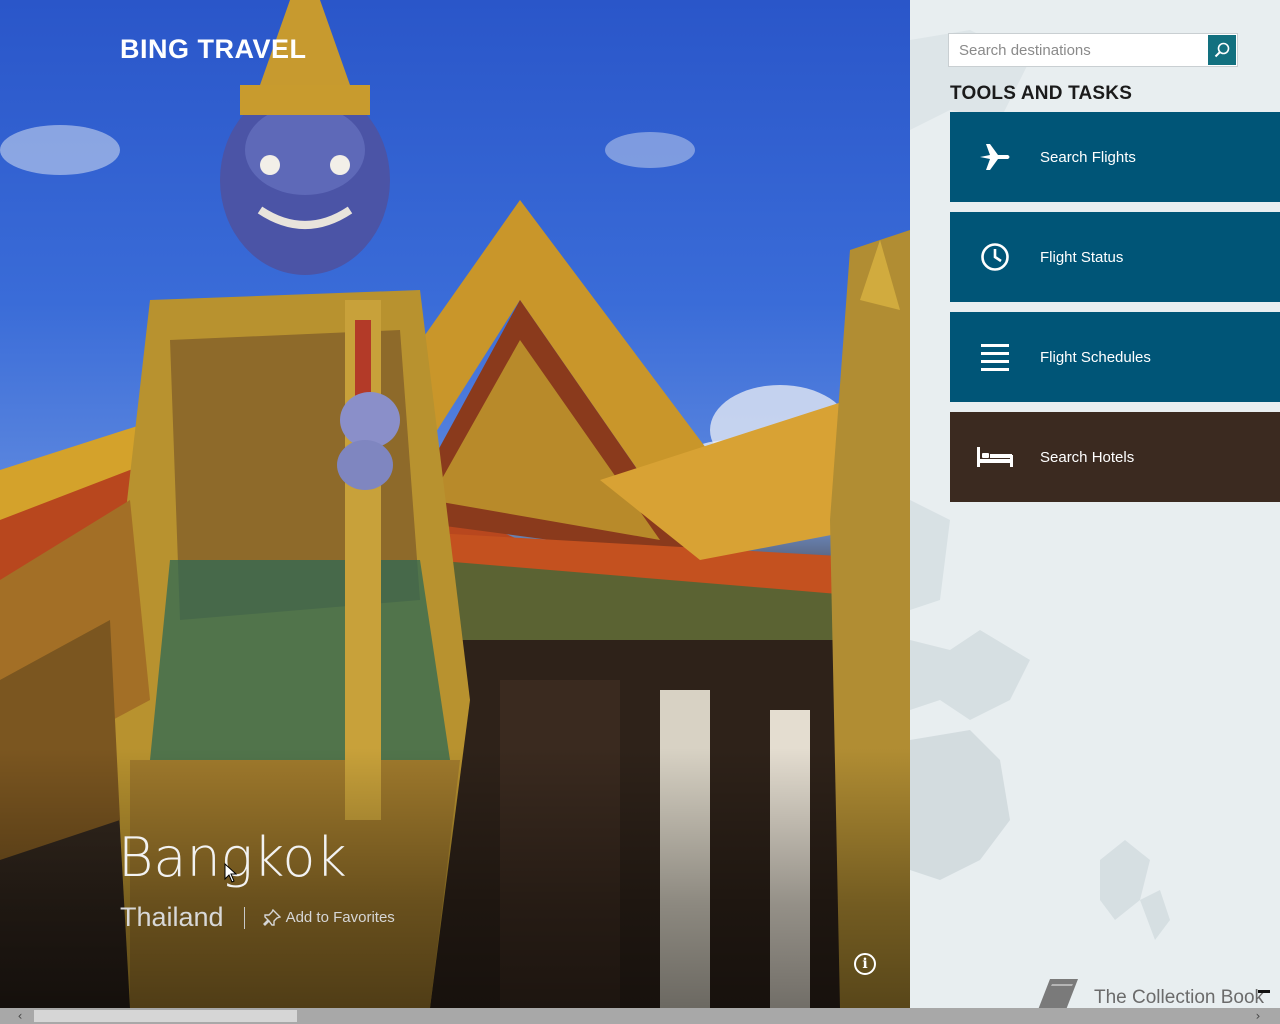  What do you see at coordinates (1058, 993) in the screenshot?
I see `book-icon` at bounding box center [1058, 993].